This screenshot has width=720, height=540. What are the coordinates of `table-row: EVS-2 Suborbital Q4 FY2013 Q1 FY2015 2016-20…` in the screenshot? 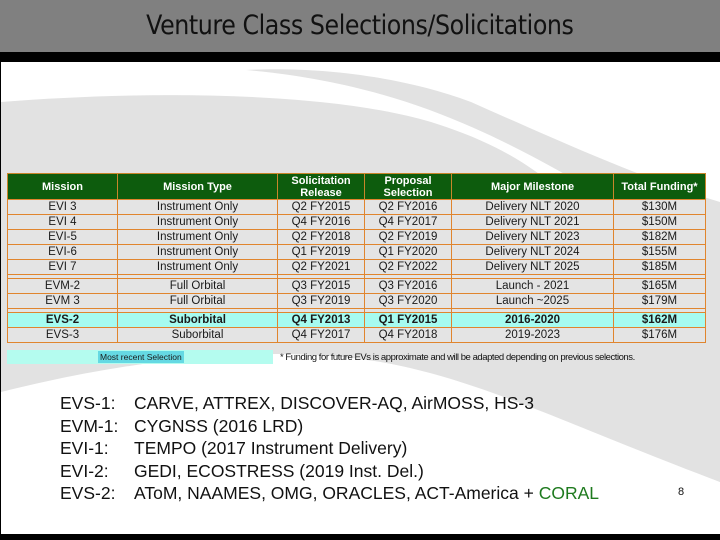 It's located at (356, 320).